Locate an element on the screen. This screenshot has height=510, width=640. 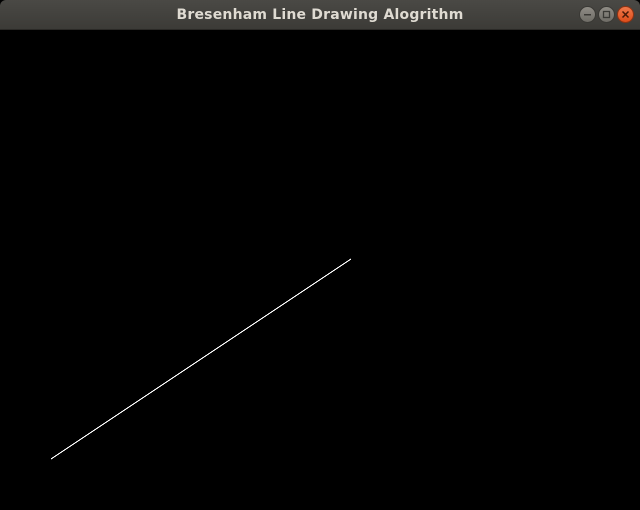
maximize-icon is located at coordinates (606, 14).